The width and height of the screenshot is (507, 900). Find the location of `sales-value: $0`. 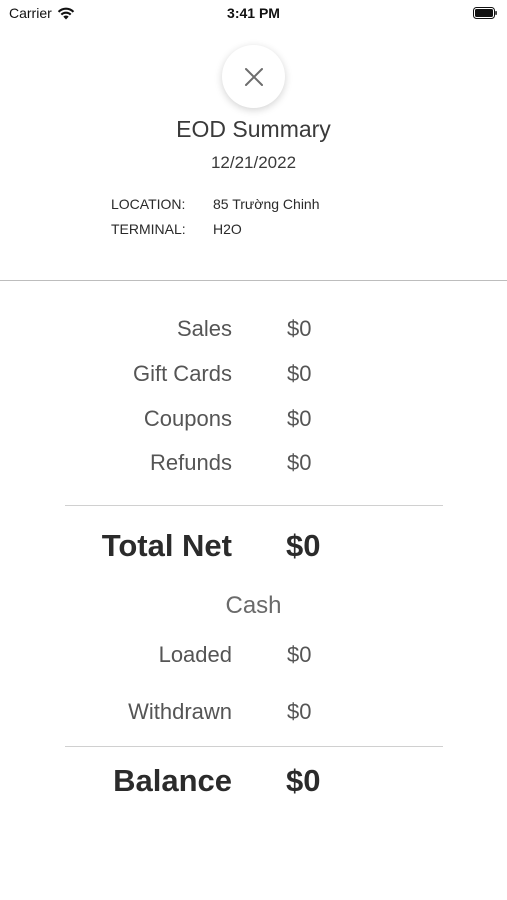

sales-value: $0 is located at coordinates (299, 328).